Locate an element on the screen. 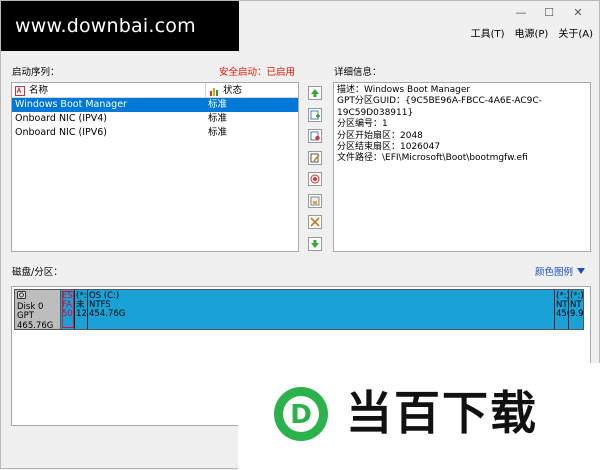 This screenshot has width=600, height=470. disk-icon is located at coordinates (21, 295).